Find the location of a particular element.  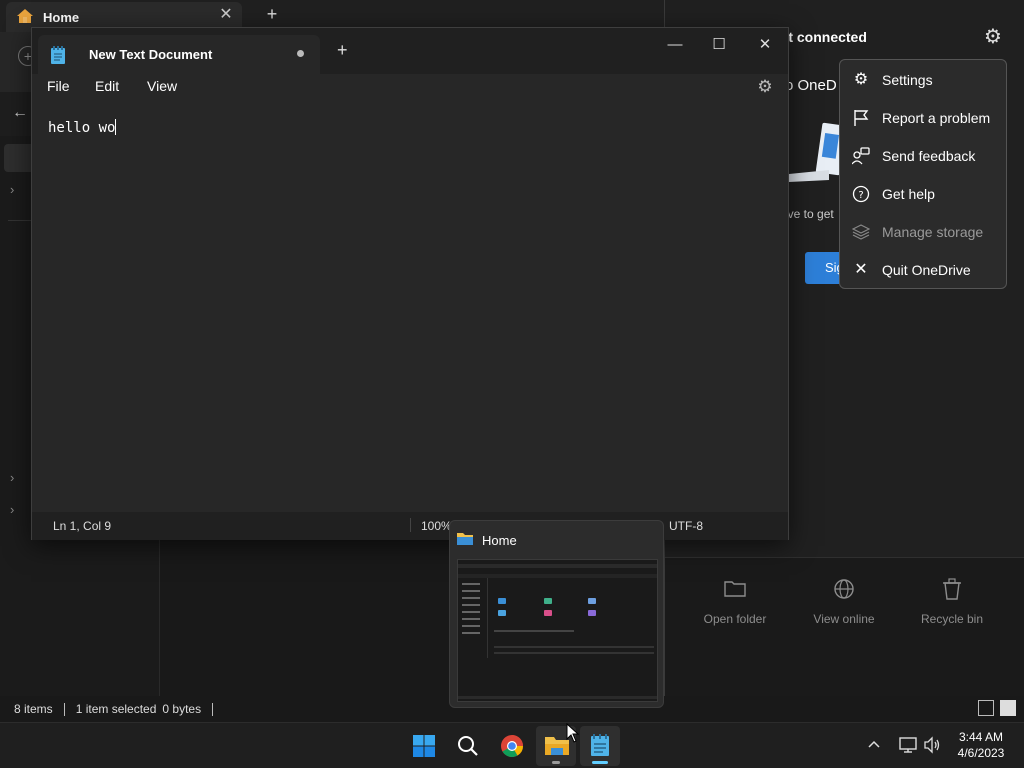

chevron-up-icon is located at coordinates (874, 744).